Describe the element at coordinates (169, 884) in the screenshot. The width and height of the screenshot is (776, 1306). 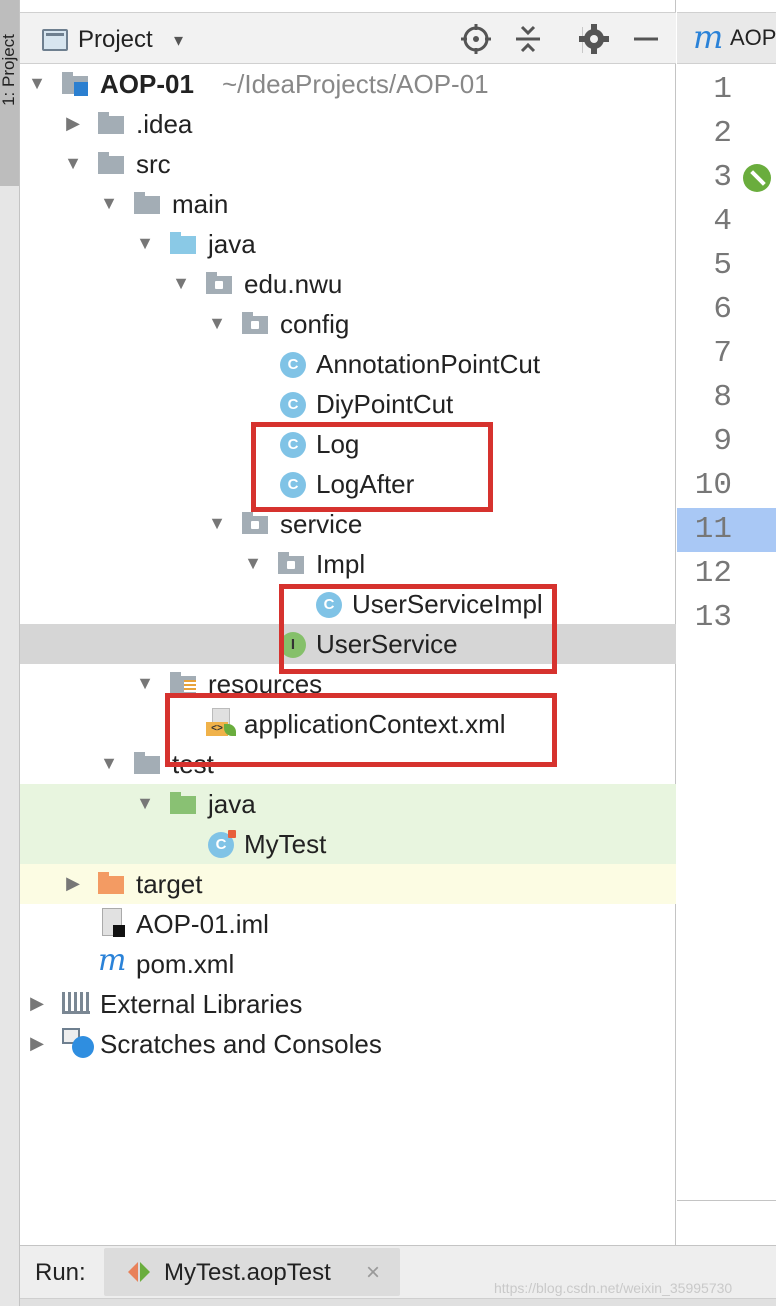
I see `tree-label: target` at that location.